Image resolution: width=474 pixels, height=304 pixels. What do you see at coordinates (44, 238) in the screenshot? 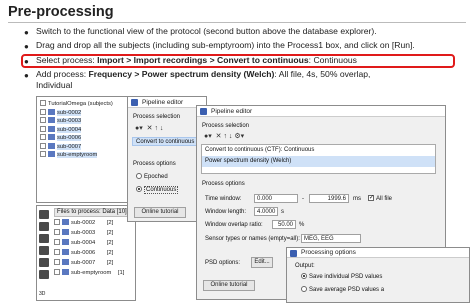
I see `filter-icon` at bounding box center [44, 238].